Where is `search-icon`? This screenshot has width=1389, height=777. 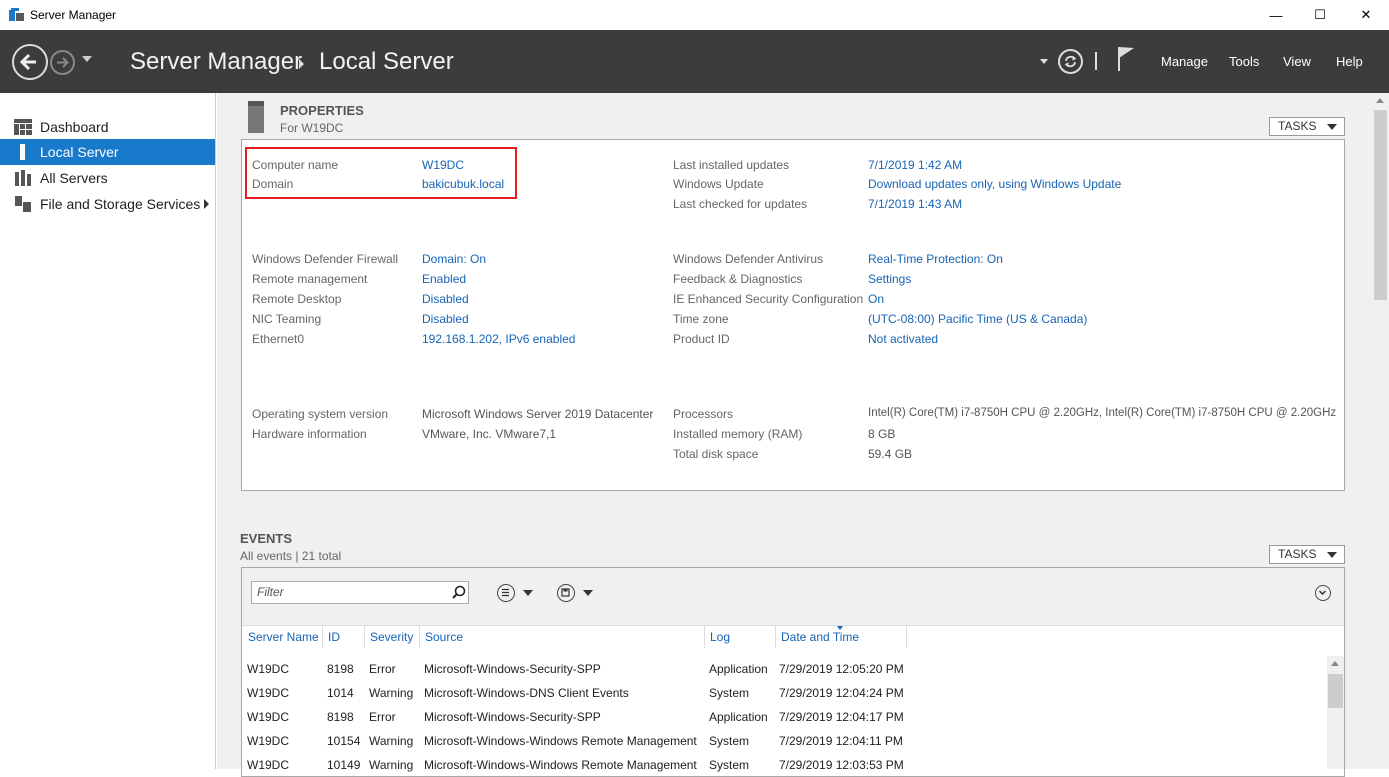
search-icon is located at coordinates (459, 592).